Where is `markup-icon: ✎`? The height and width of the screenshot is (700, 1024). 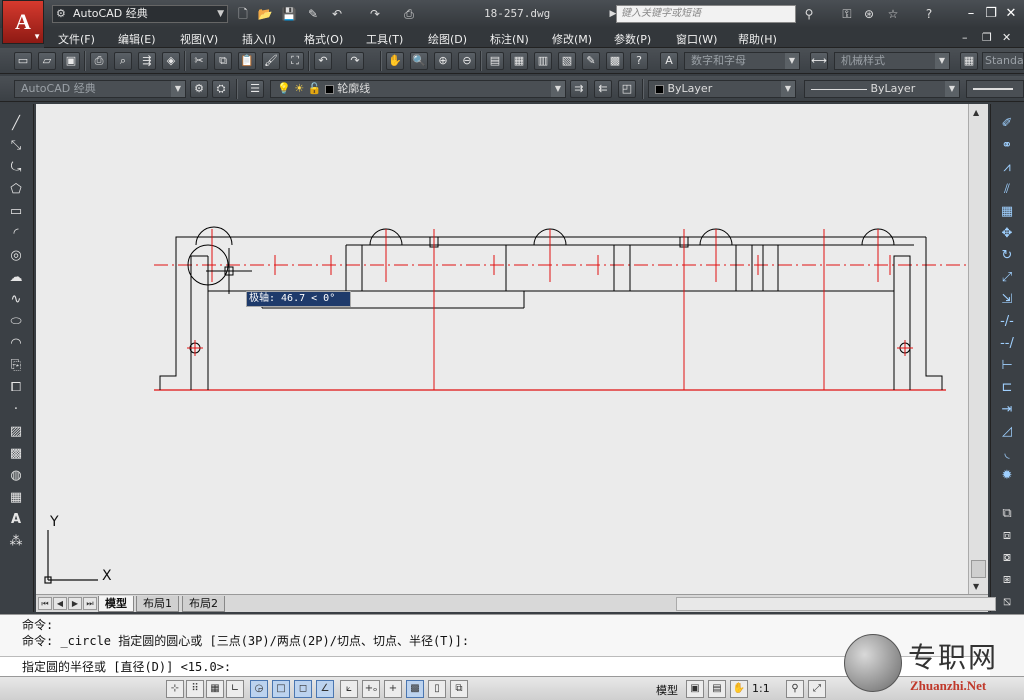
markup-icon: ✎ is located at coordinates (591, 61).